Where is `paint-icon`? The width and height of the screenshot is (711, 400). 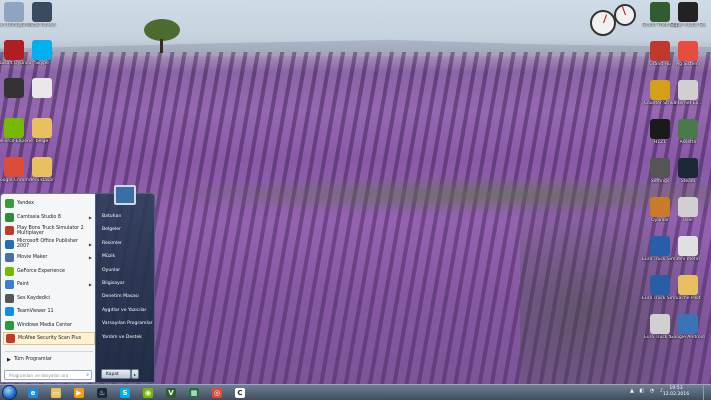 paint-icon is located at coordinates (9, 284).